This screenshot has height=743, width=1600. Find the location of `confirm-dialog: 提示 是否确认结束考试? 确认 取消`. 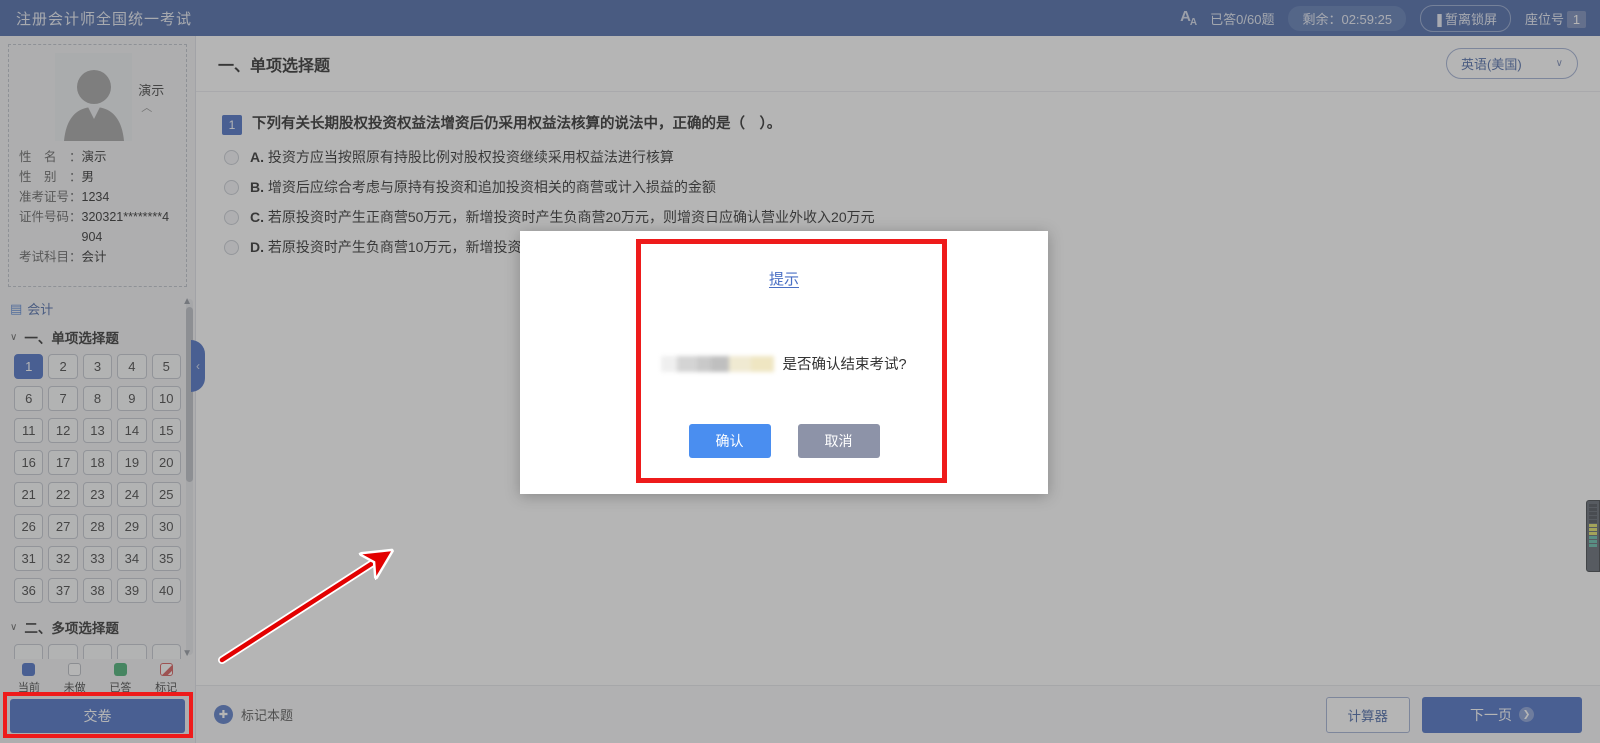

confirm-dialog: 提示 是否确认结束考试? 确认 取消 is located at coordinates (784, 362).